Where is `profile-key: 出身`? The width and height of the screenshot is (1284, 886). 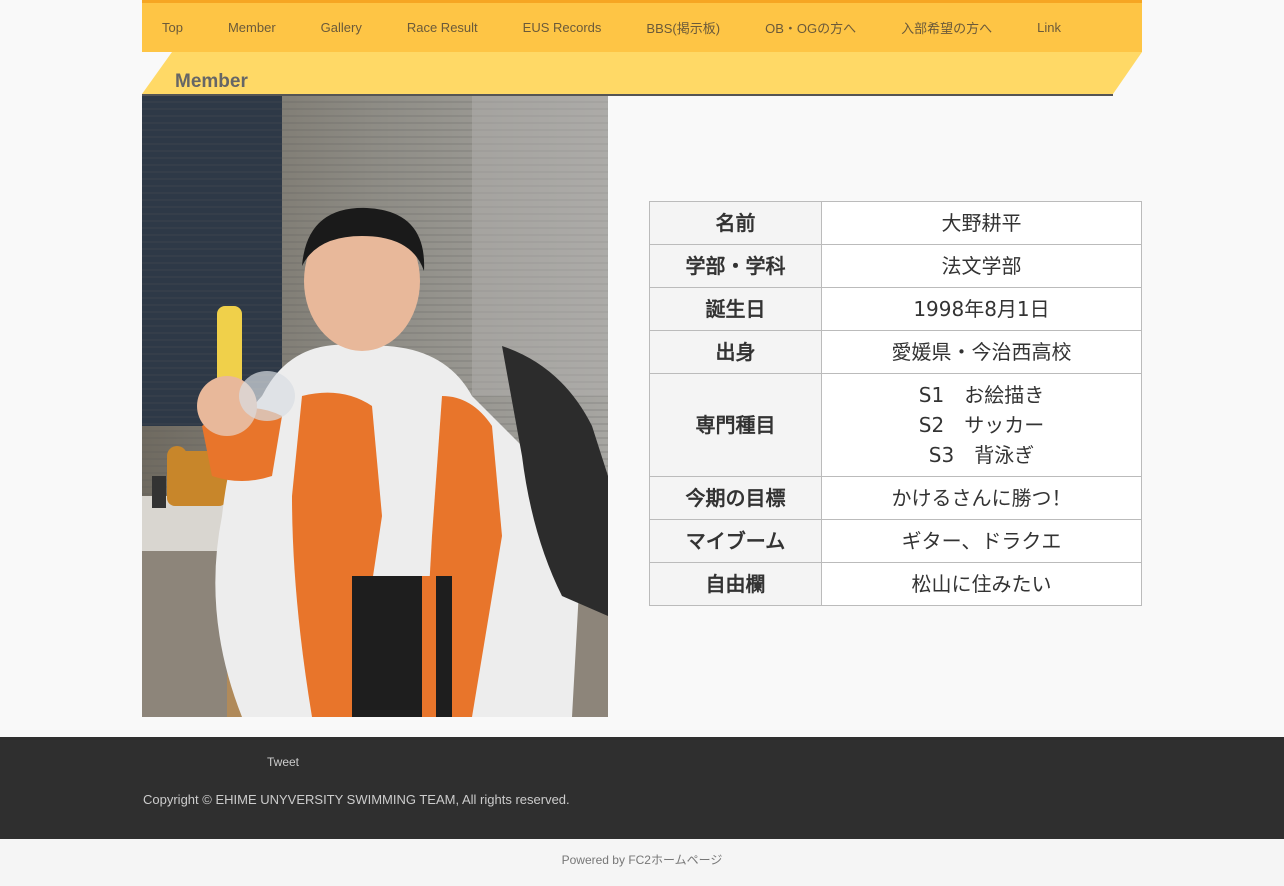
profile-key: 出身 is located at coordinates (735, 352).